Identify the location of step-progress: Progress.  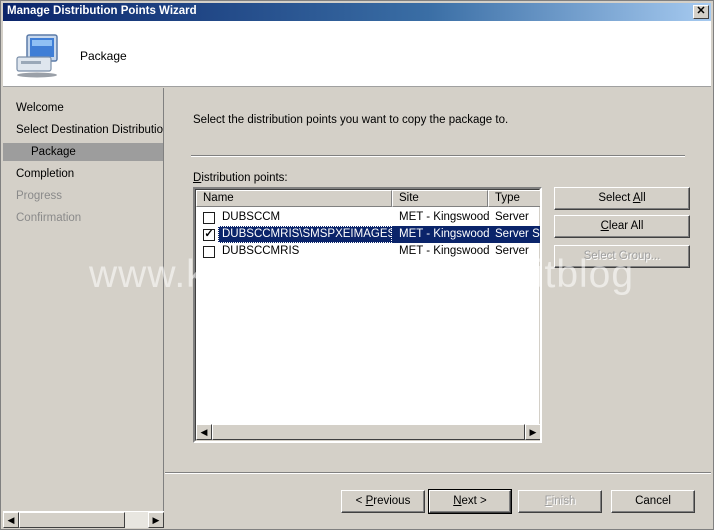
(39, 196).